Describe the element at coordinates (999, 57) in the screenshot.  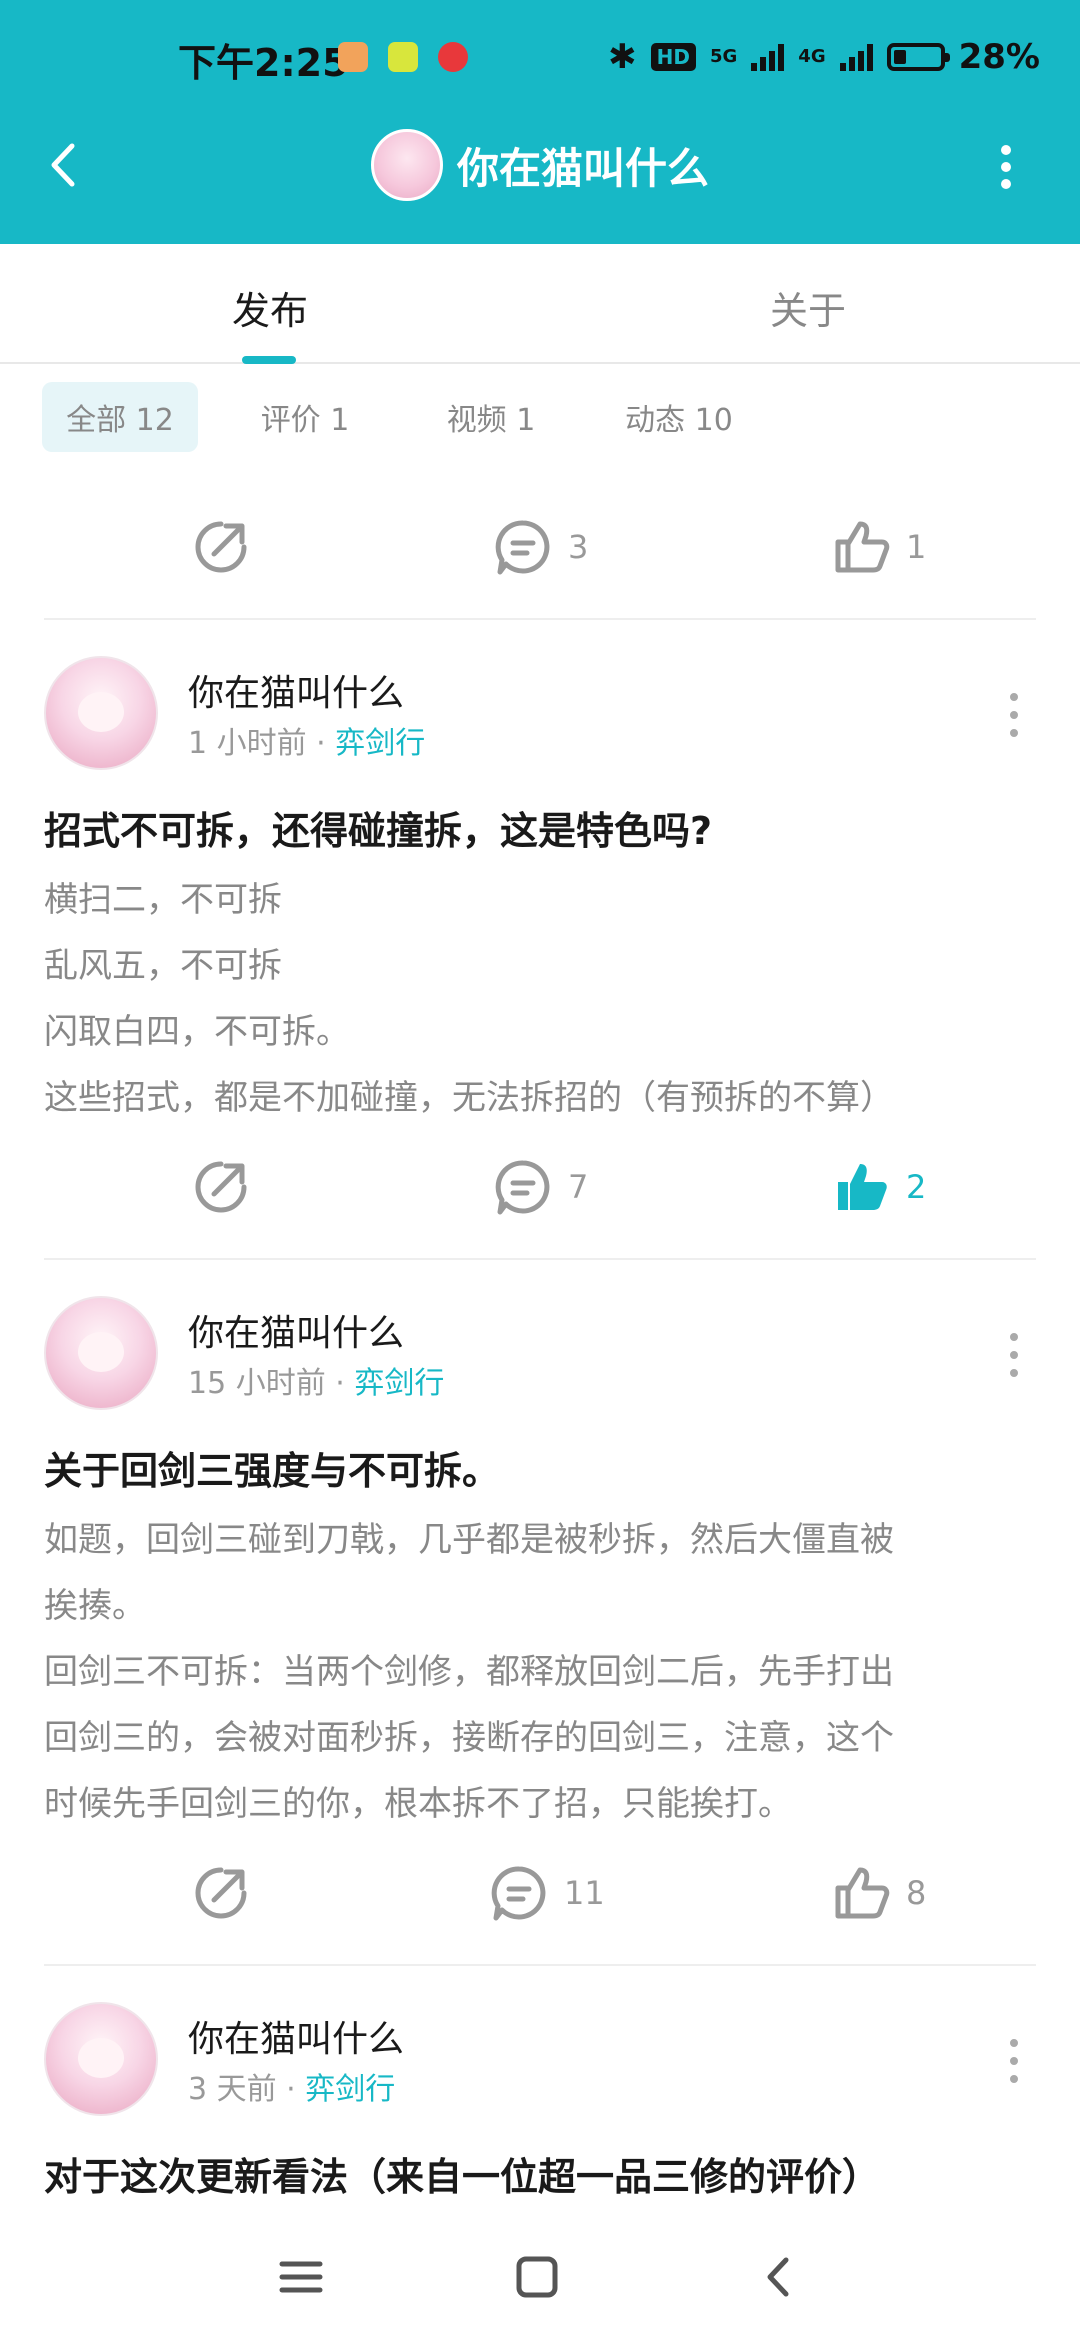
I see `battery-percent: 28%` at that location.